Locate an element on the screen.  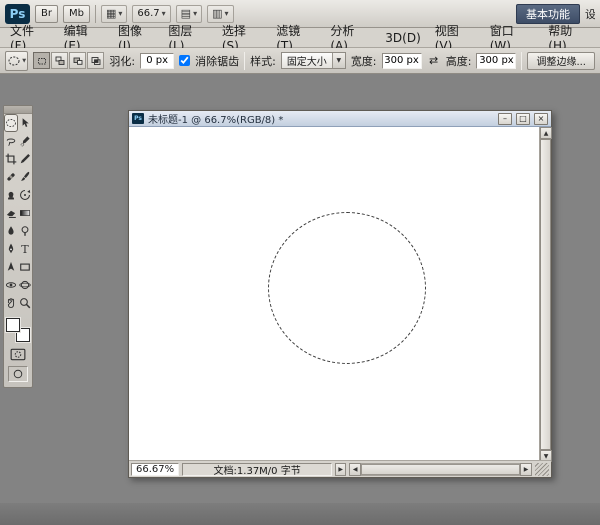
clone-stamp-tool is located at coordinates (11, 195).